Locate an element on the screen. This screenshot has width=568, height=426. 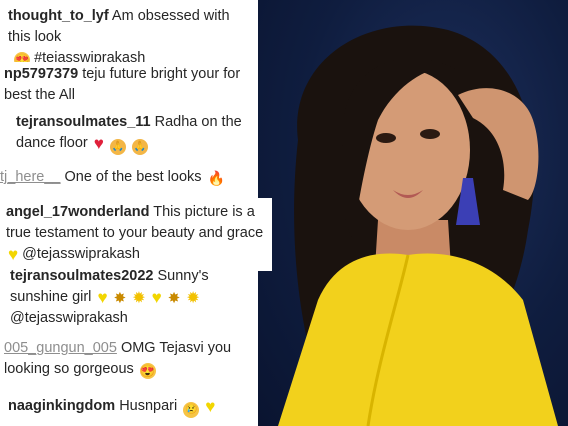
comment-username: tejransoulmates2022 is located at coordinates (81, 276).